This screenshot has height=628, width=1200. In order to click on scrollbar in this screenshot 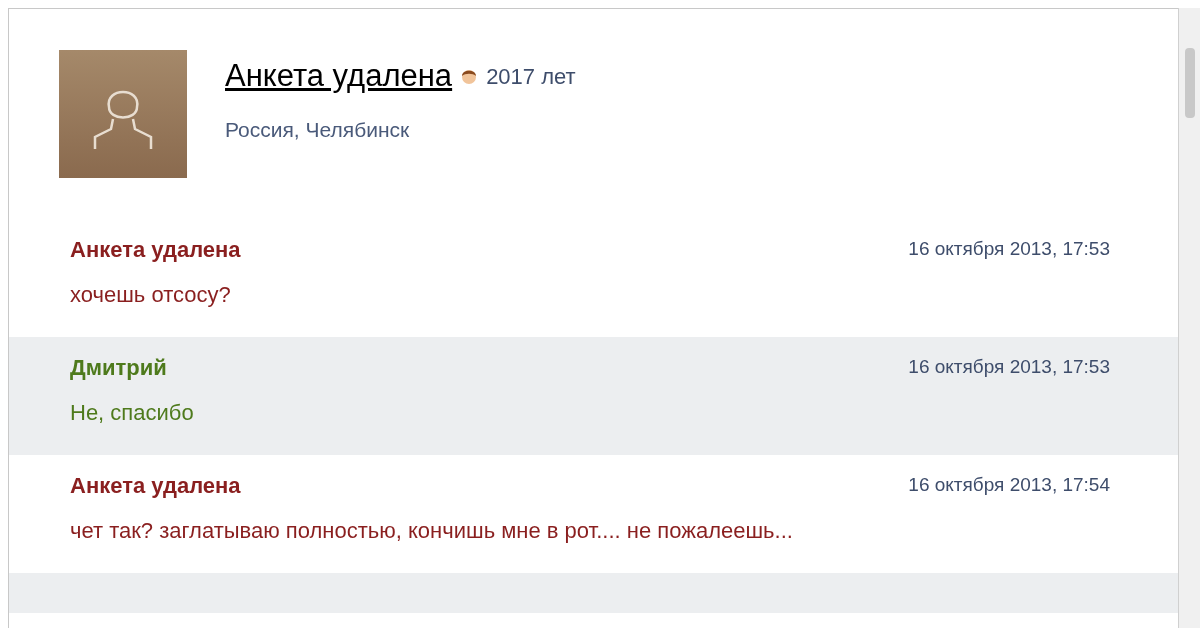, I will do `click(1189, 318)`.